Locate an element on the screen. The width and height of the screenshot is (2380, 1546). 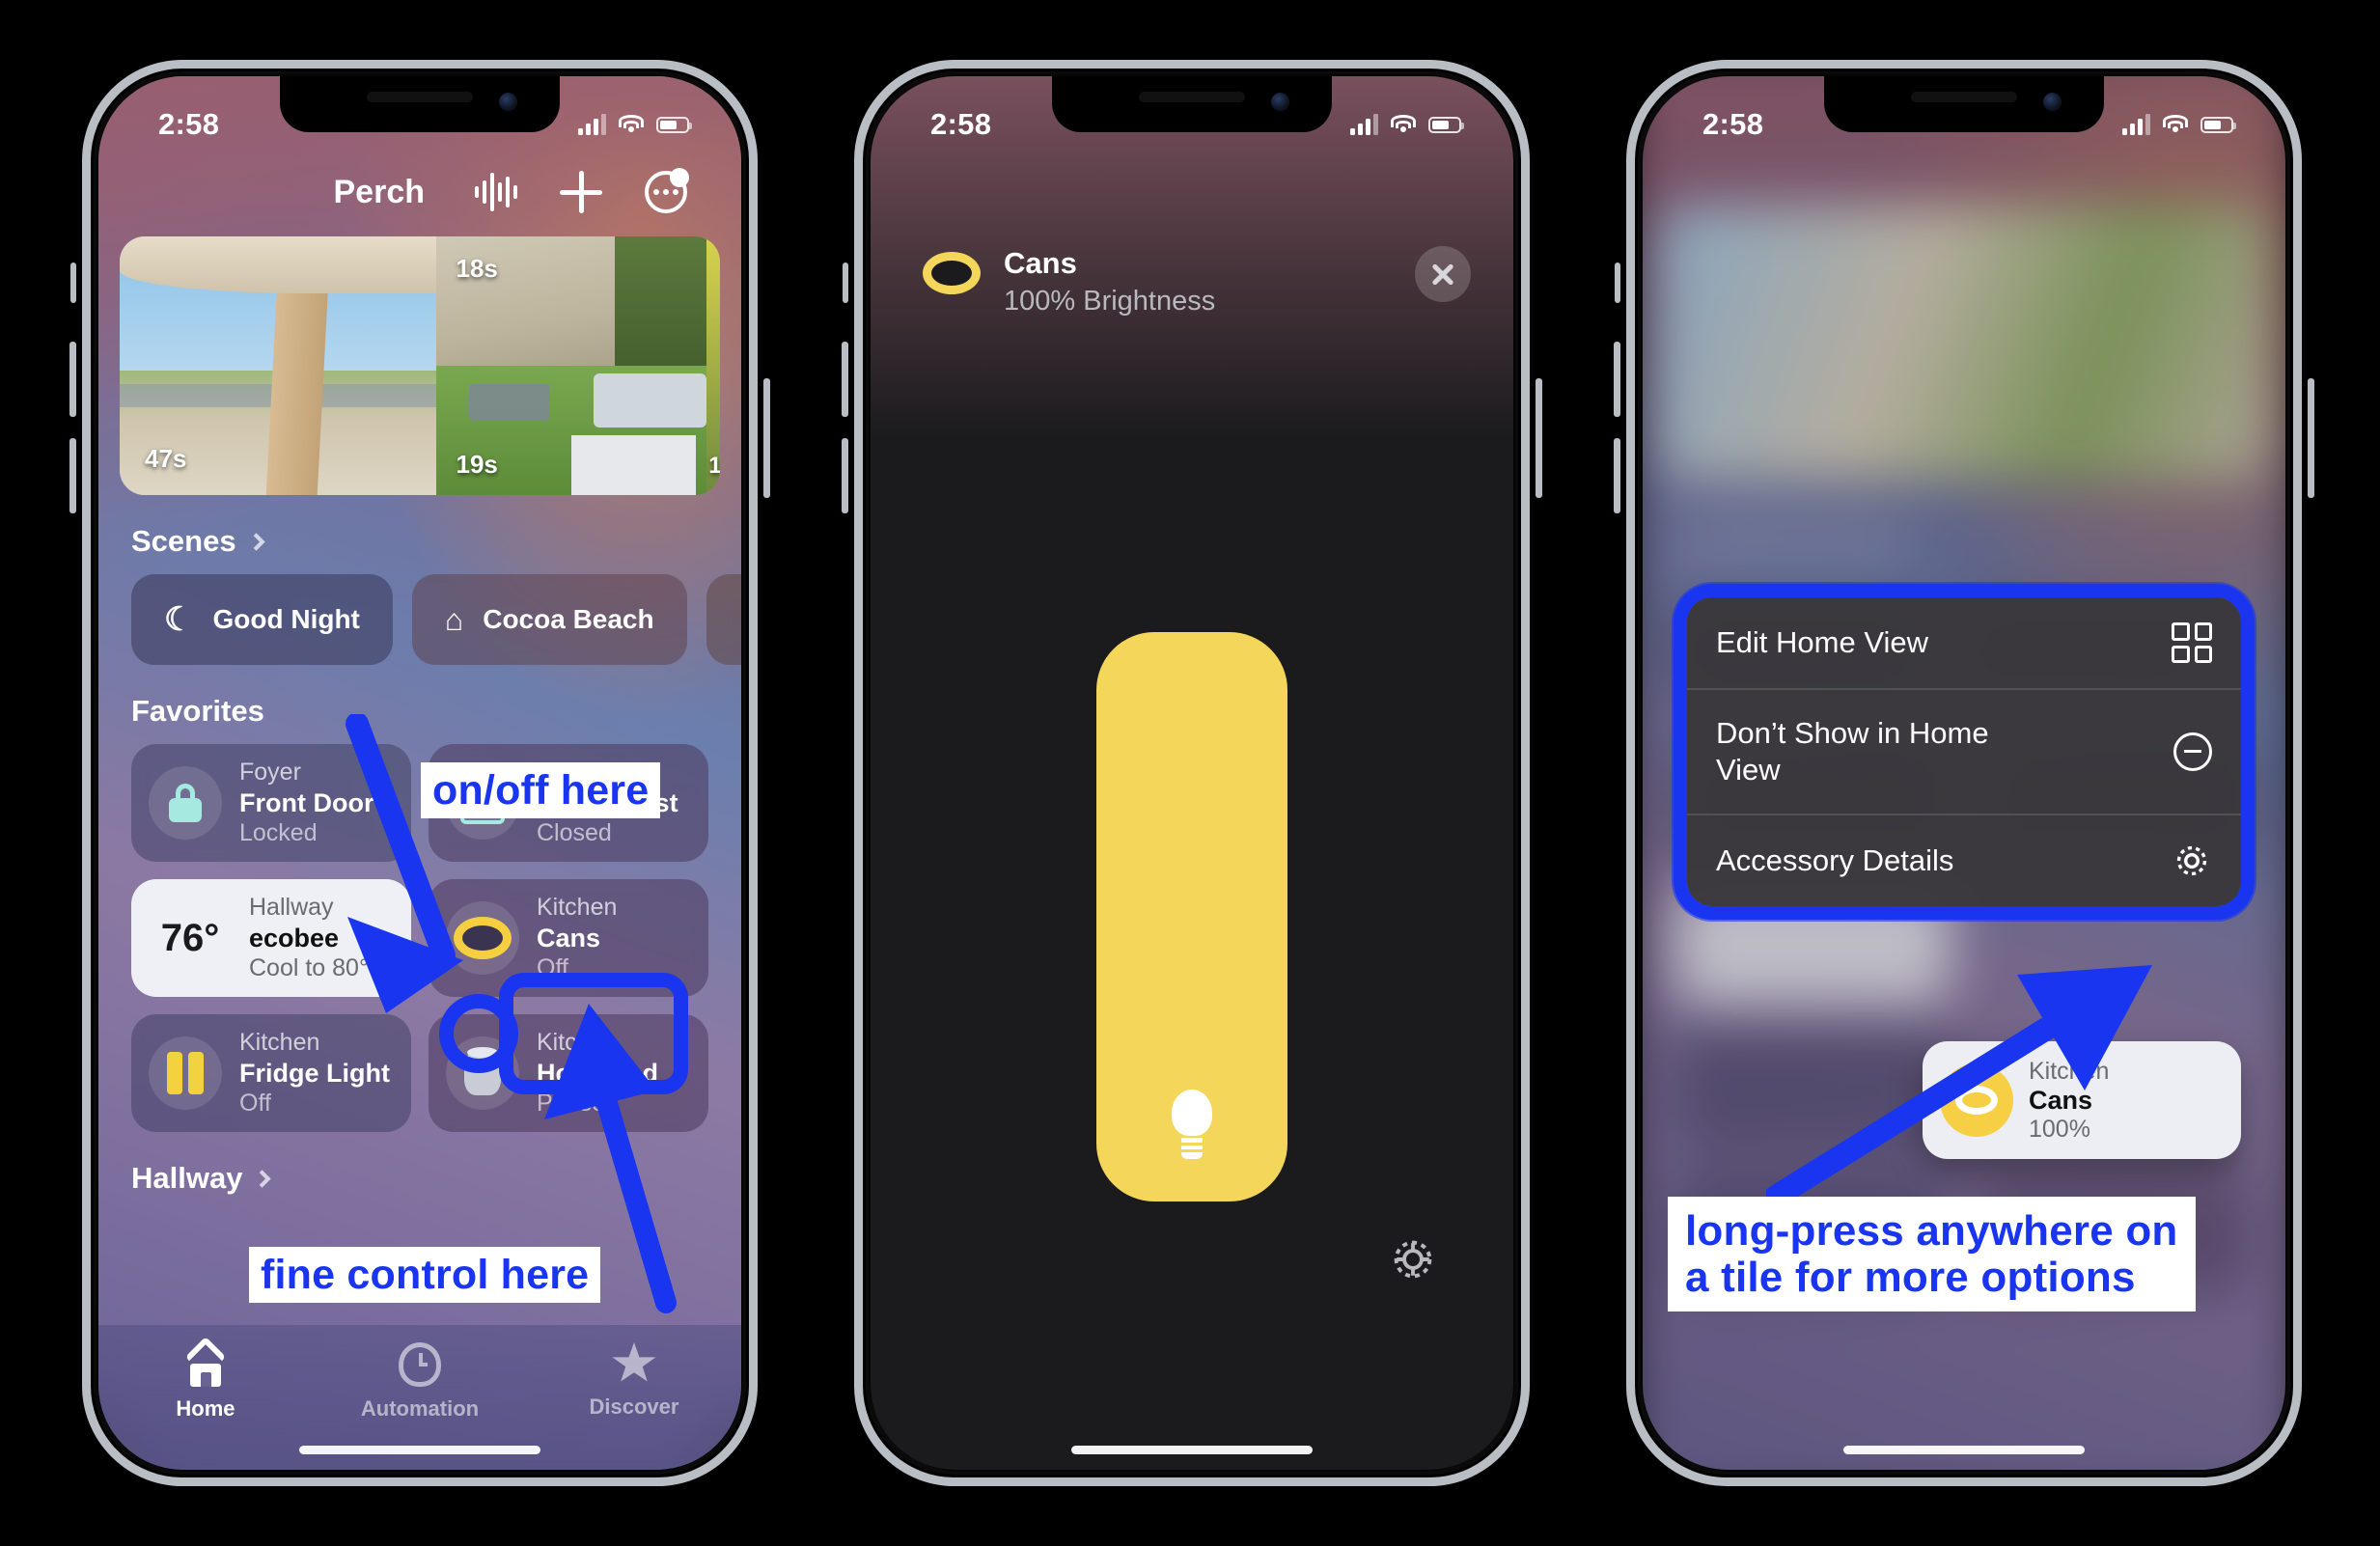
menu-item-label: Don’t Show in Home View is located at coordinates (1853, 751).